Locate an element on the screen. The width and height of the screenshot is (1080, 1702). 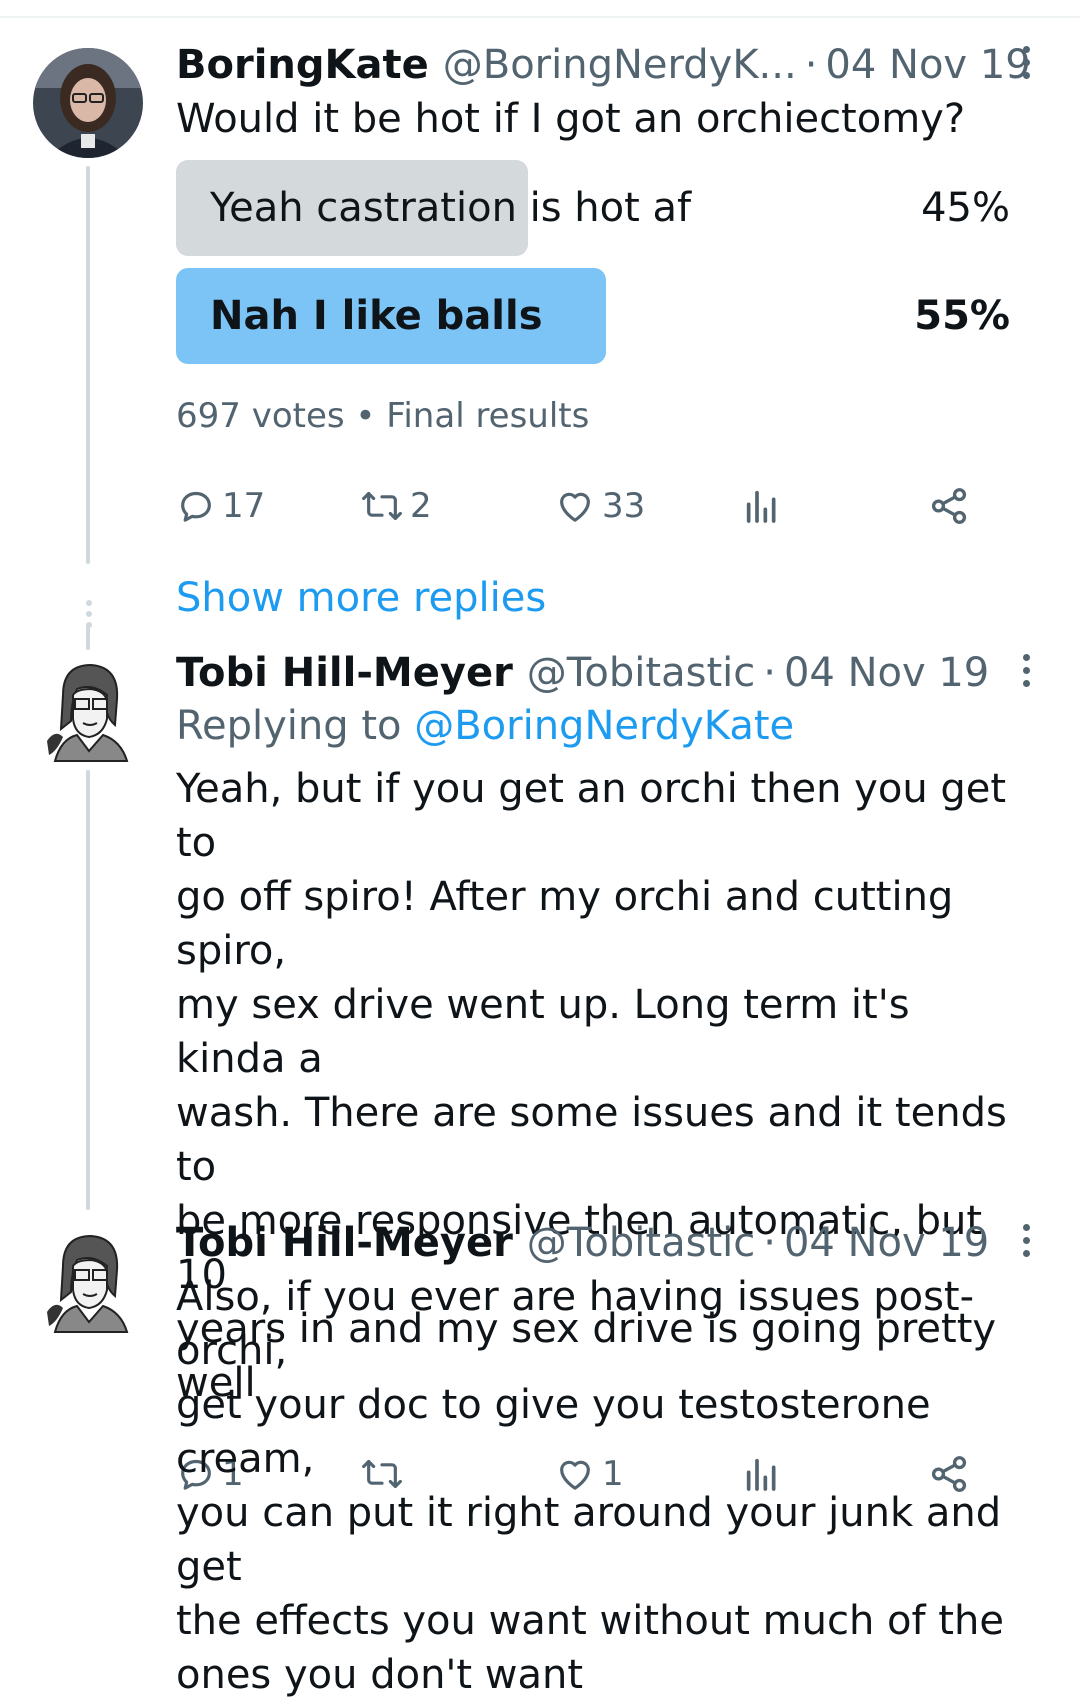
display-name: BoringKate is located at coordinates (302, 65).